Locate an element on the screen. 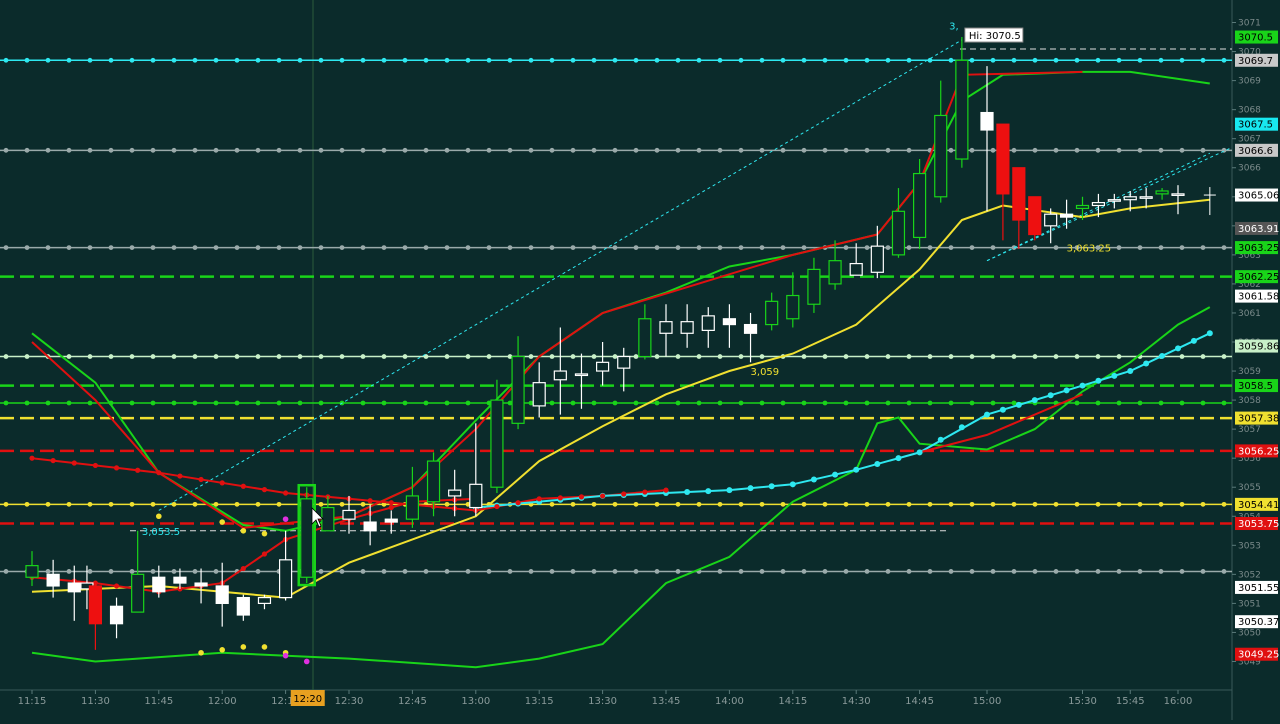 The image size is (1280, 724). price-badge-label: 3054.41 is located at coordinates (1258, 505).